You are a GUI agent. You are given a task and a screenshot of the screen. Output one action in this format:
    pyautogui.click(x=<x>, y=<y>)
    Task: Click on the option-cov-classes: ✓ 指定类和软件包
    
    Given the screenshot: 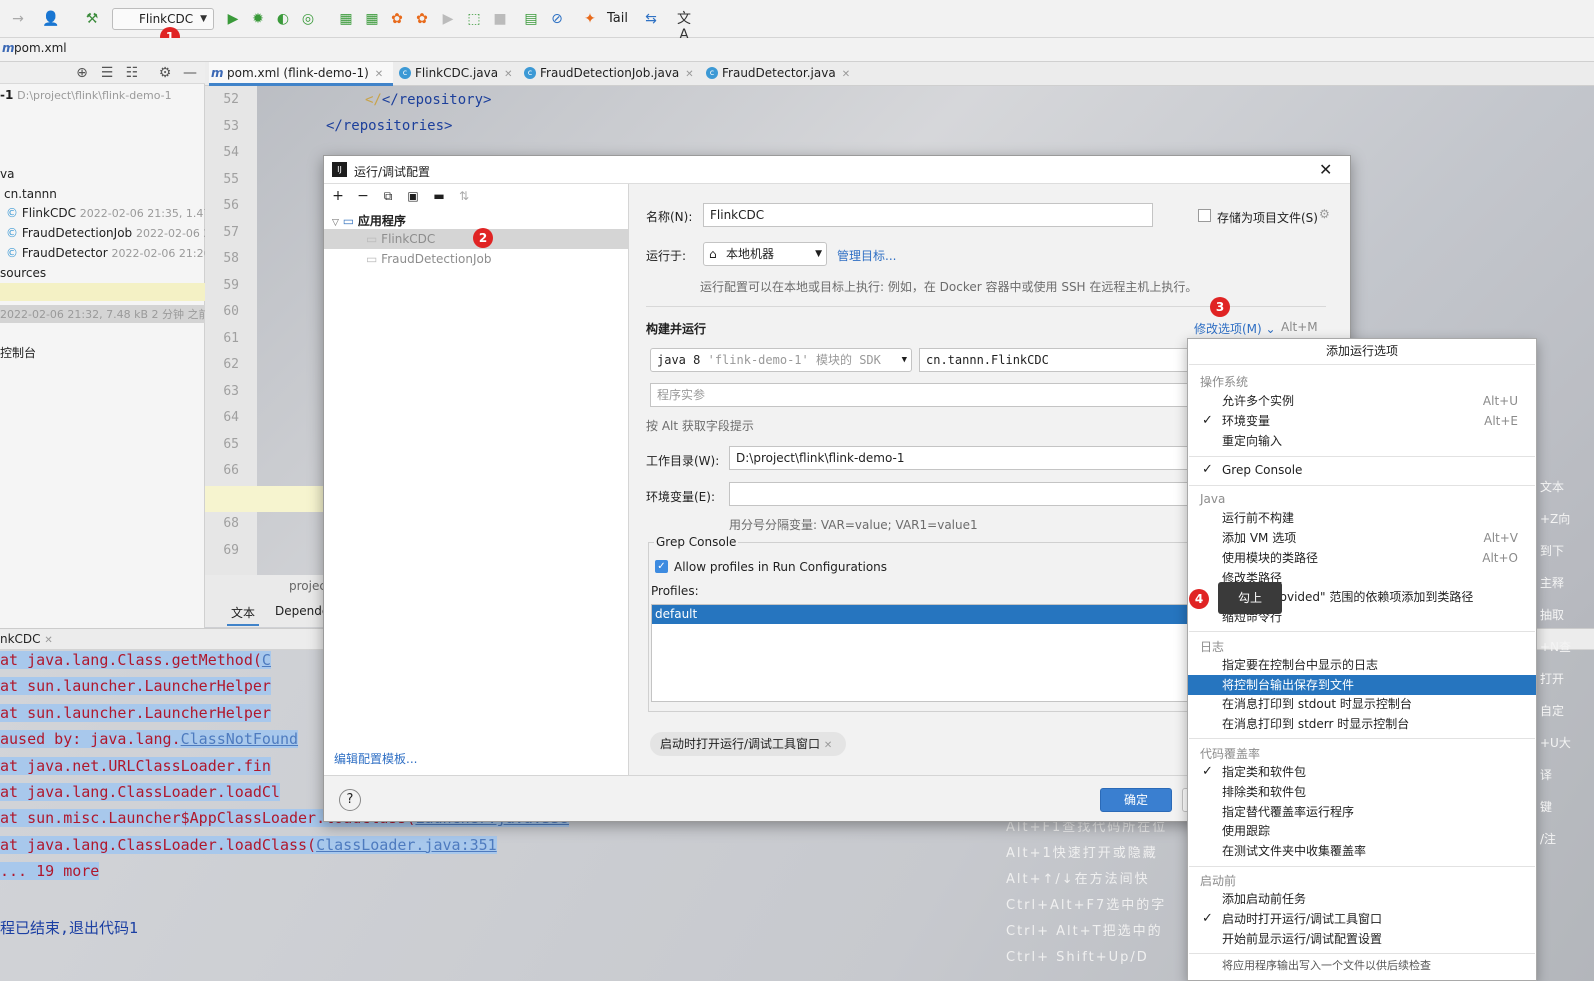 What is the action you would take?
    pyautogui.click(x=1362, y=772)
    